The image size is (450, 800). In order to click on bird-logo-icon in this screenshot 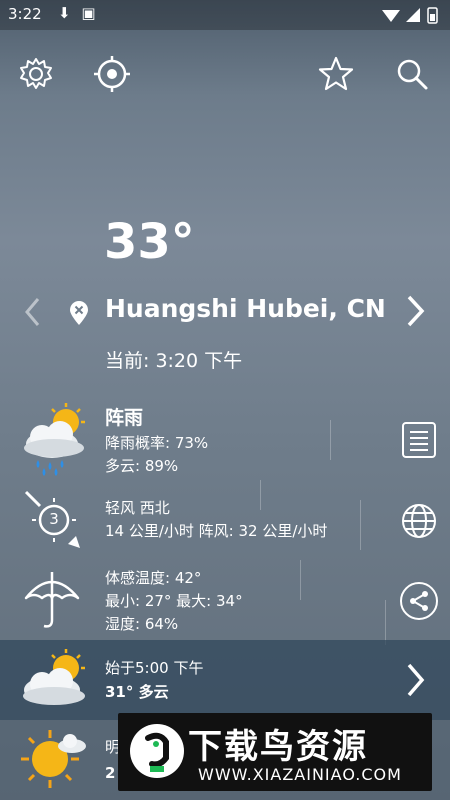, I will do `click(157, 751)`.